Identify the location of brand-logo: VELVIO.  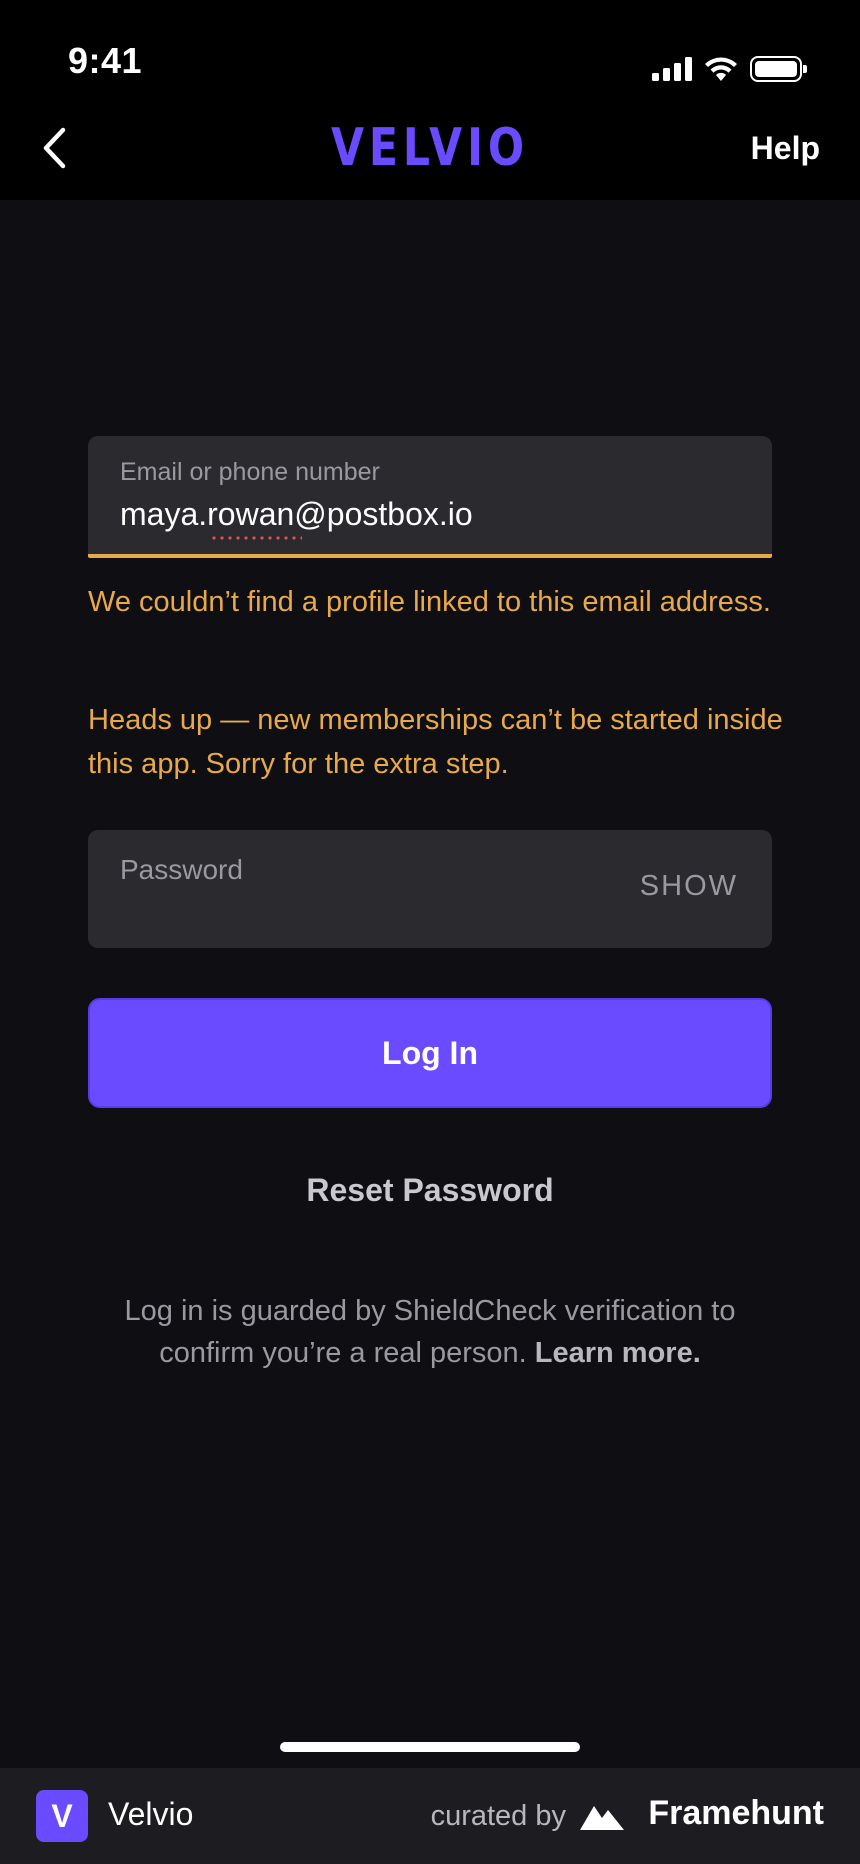
(430, 148).